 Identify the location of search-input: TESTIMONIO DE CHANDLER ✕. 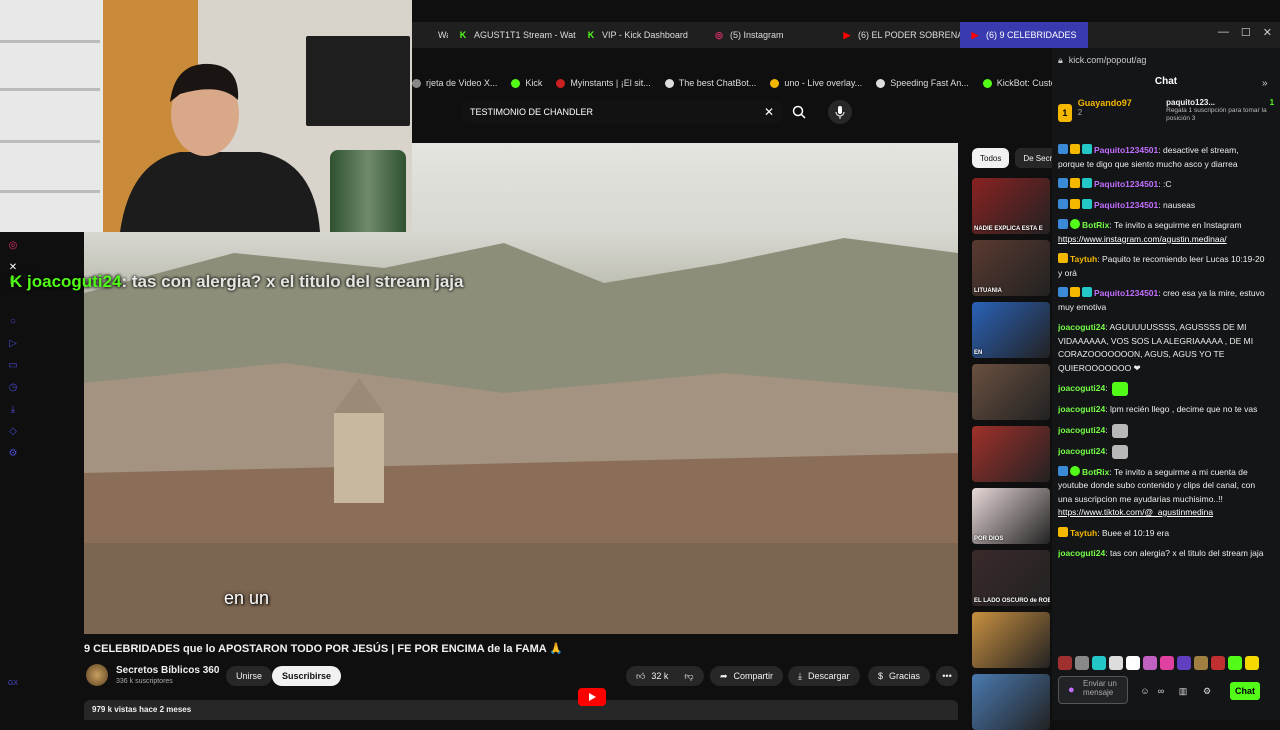
(622, 112).